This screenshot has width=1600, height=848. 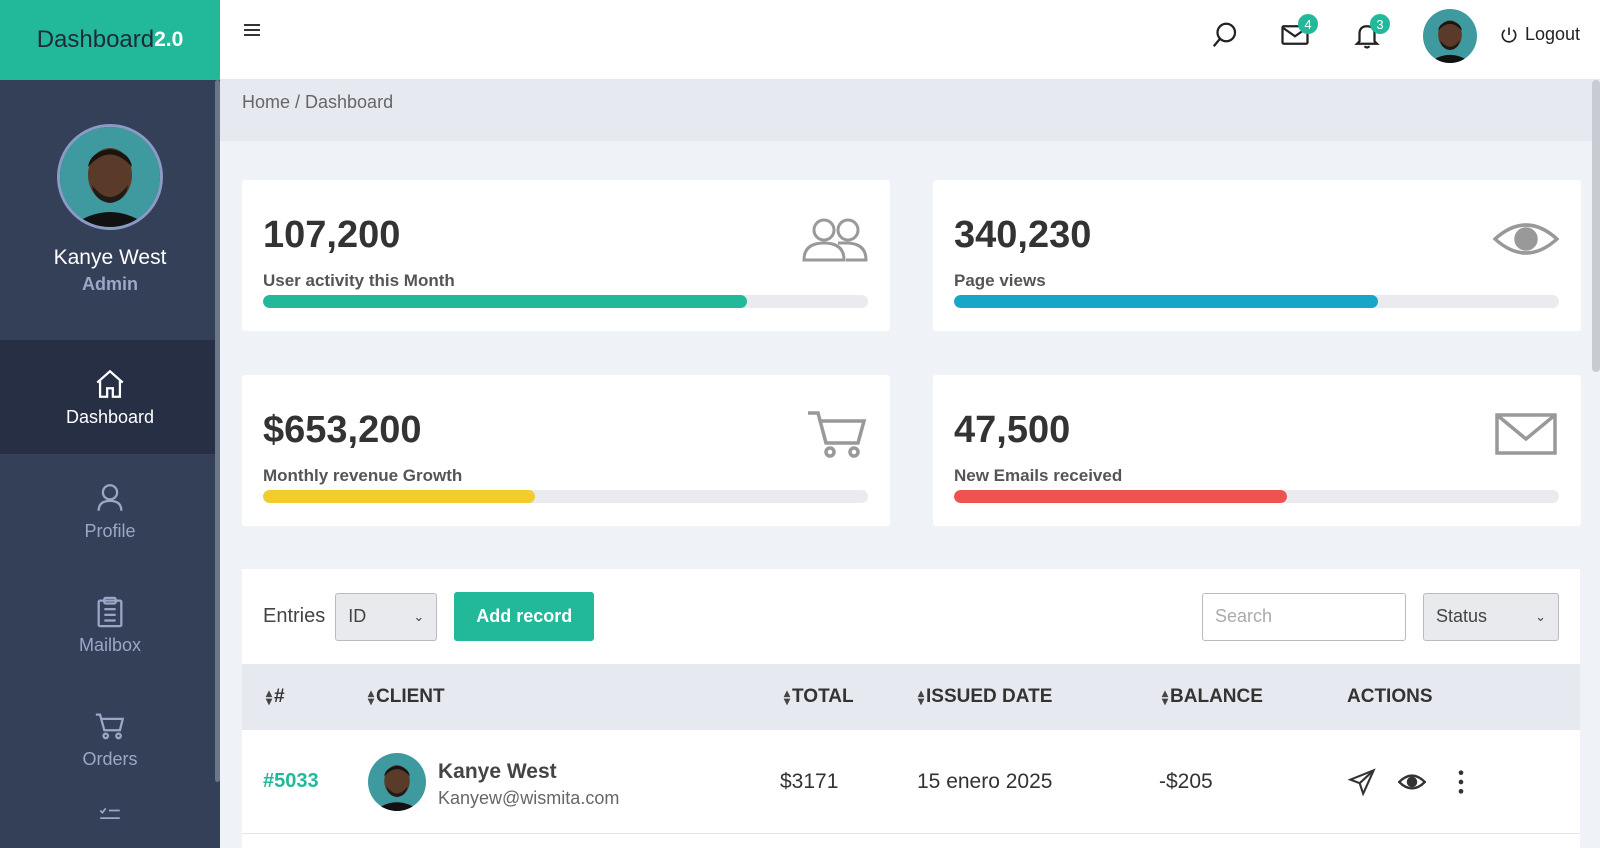 I want to click on home-icon, so click(x=110, y=383).